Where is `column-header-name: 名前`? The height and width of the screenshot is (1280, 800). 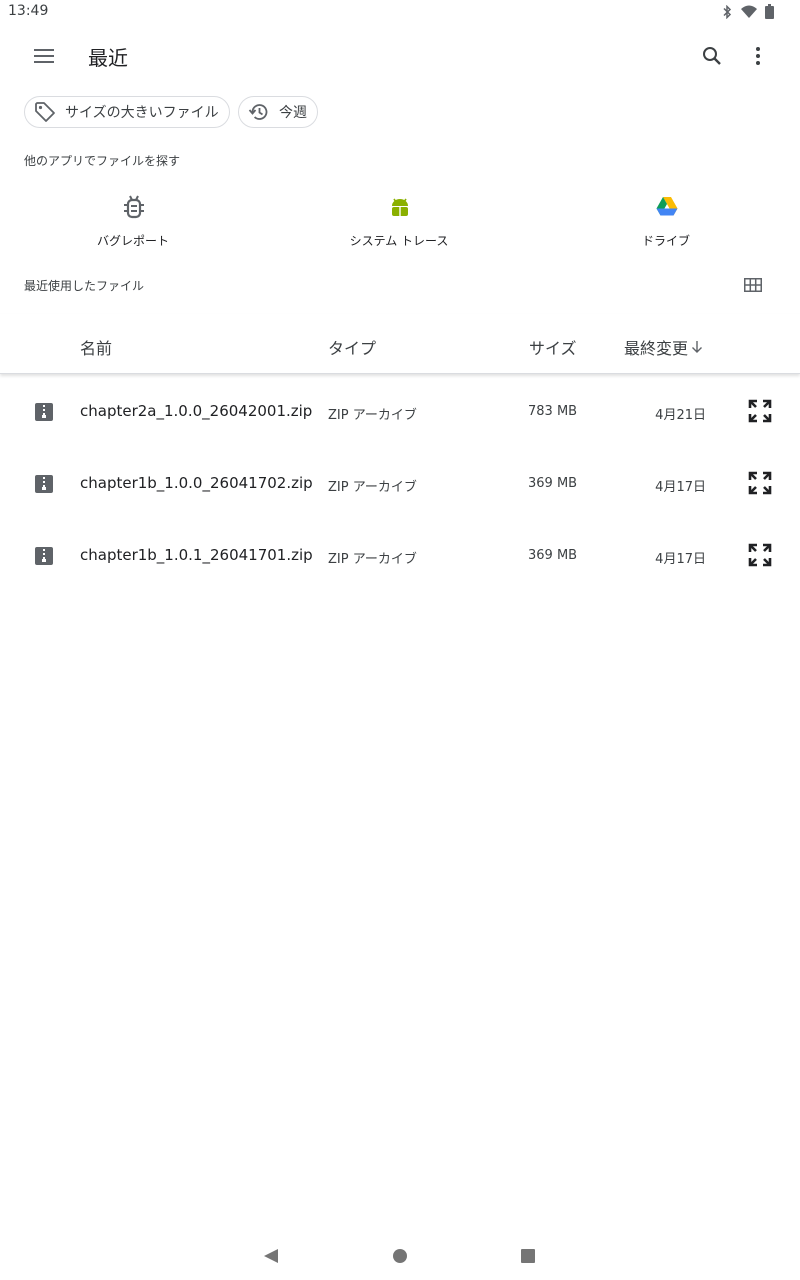 column-header-name: 名前 is located at coordinates (96, 347).